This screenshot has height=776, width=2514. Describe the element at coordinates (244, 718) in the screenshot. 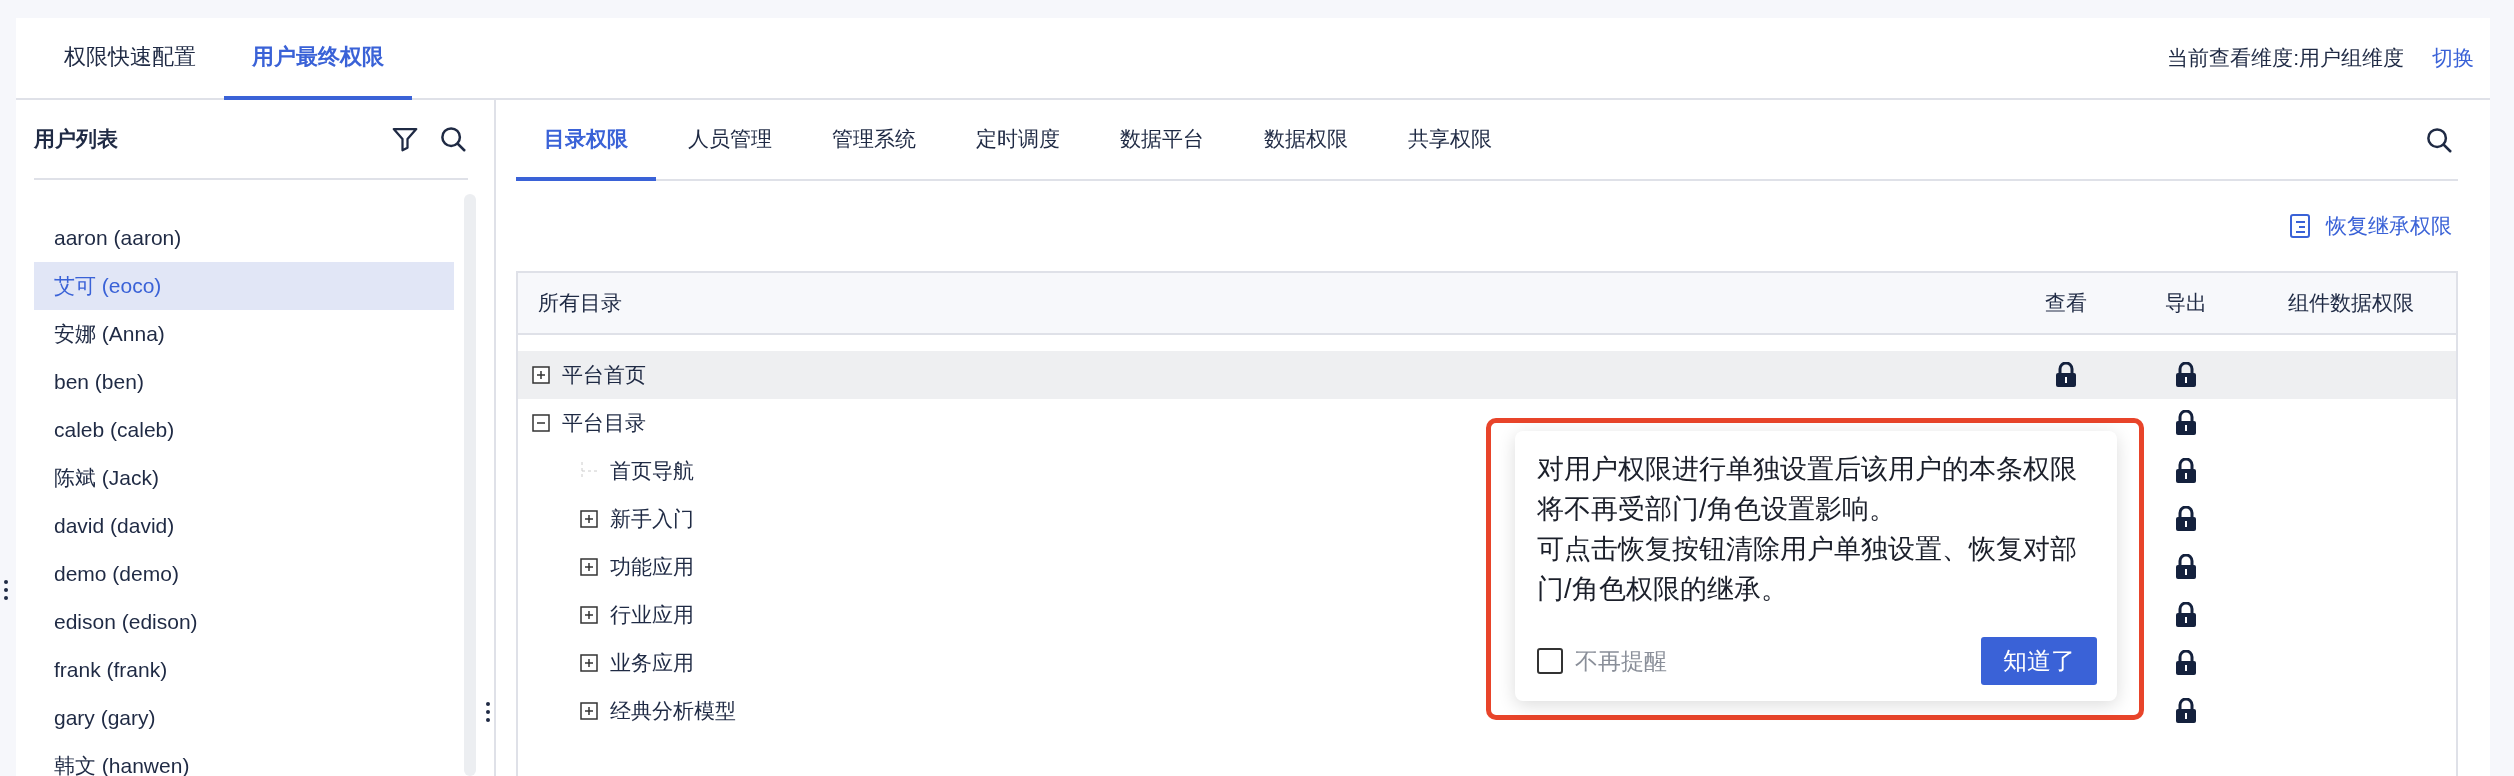

I see `user-item: gary (gary)` at that location.